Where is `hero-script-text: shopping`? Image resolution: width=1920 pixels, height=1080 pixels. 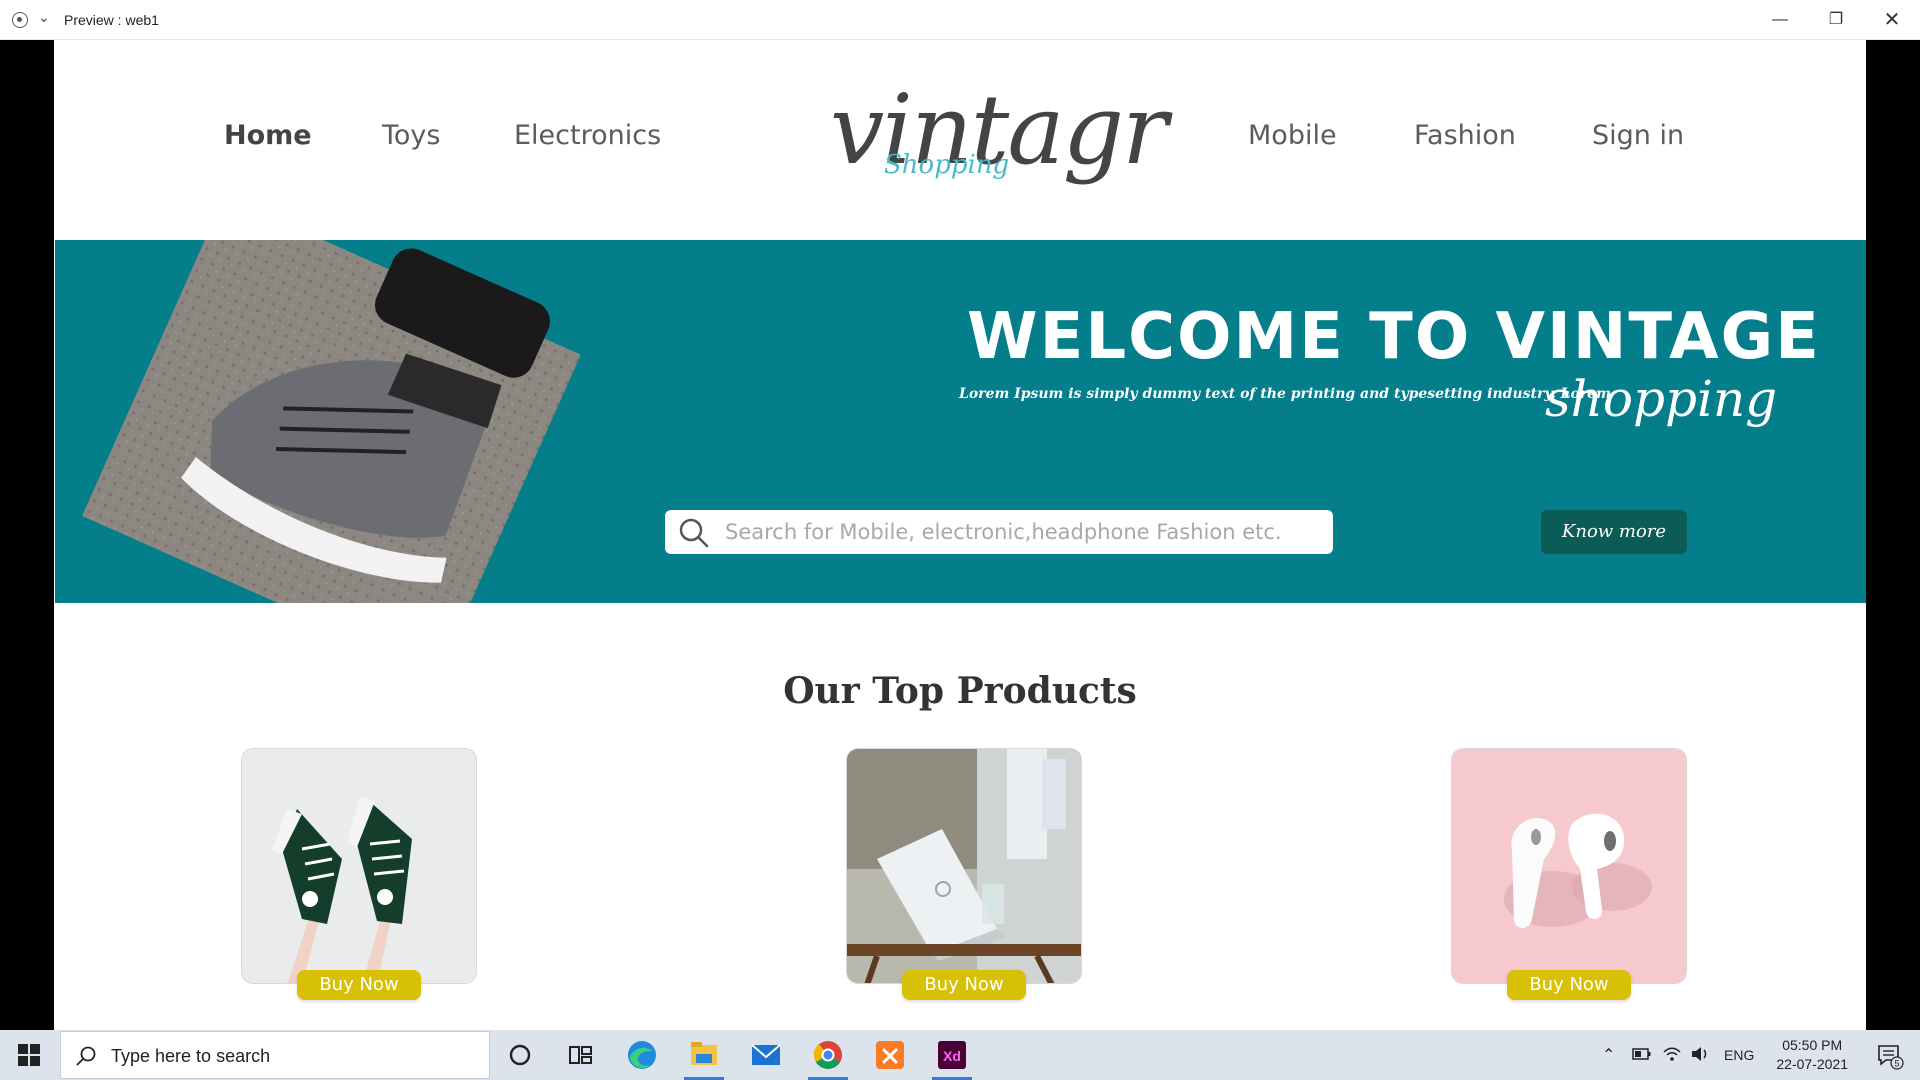
hero-script-text: shopping is located at coordinates (1661, 399).